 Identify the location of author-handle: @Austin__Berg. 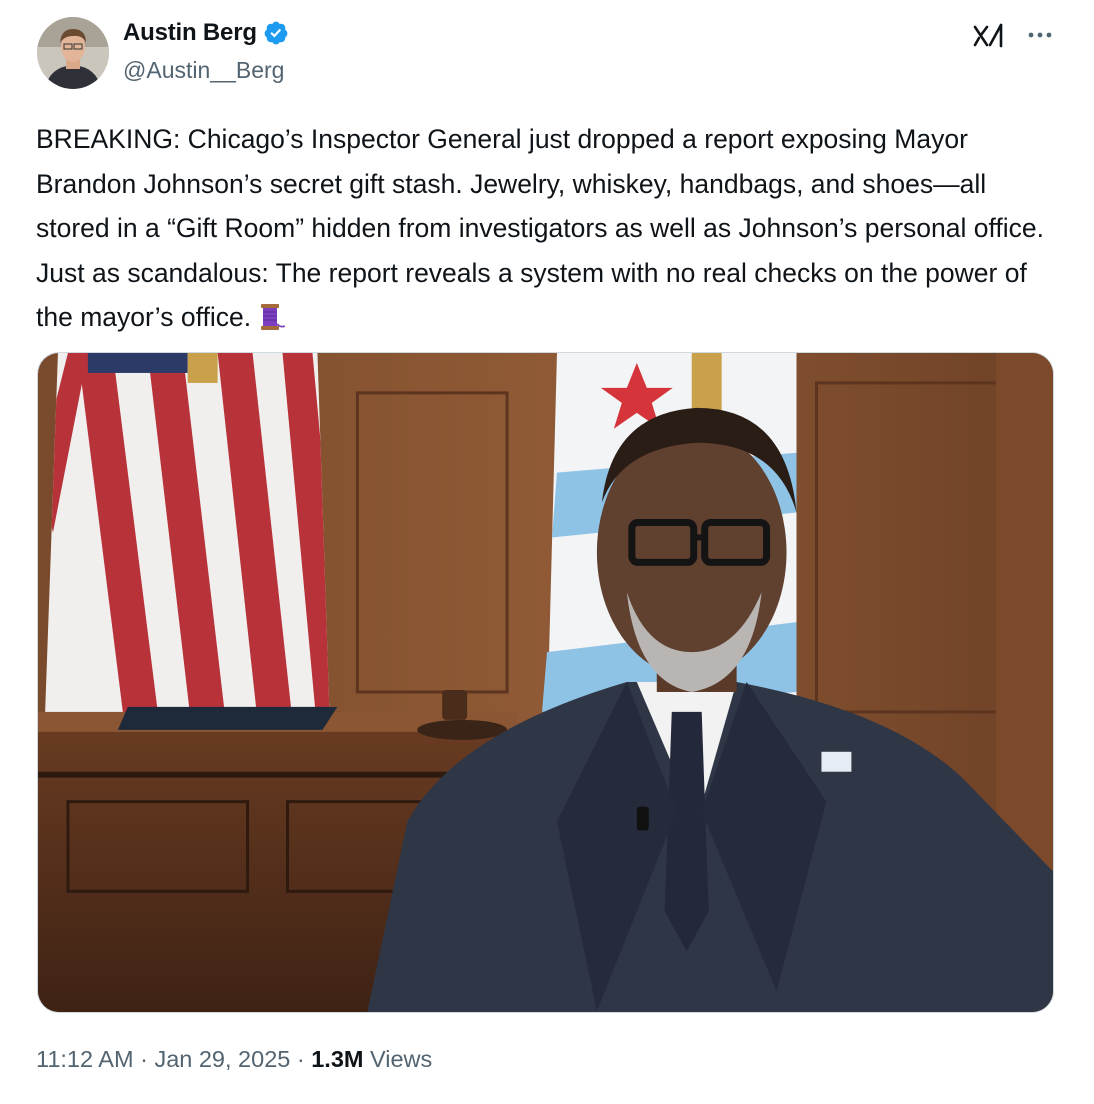
(203, 70).